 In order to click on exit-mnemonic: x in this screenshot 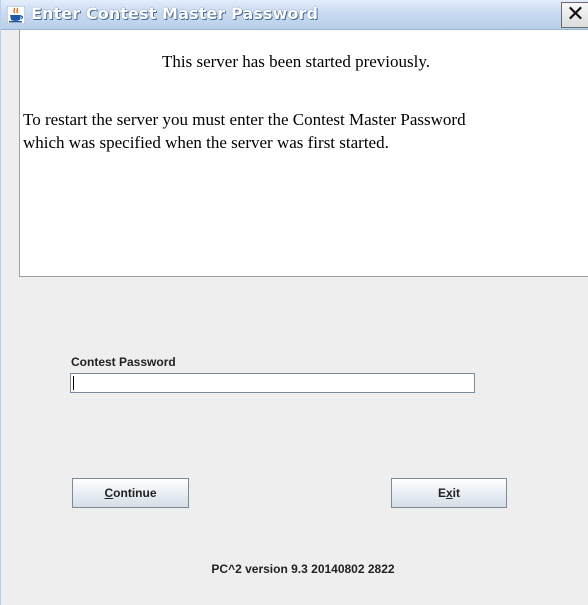, I will do `click(449, 493)`.